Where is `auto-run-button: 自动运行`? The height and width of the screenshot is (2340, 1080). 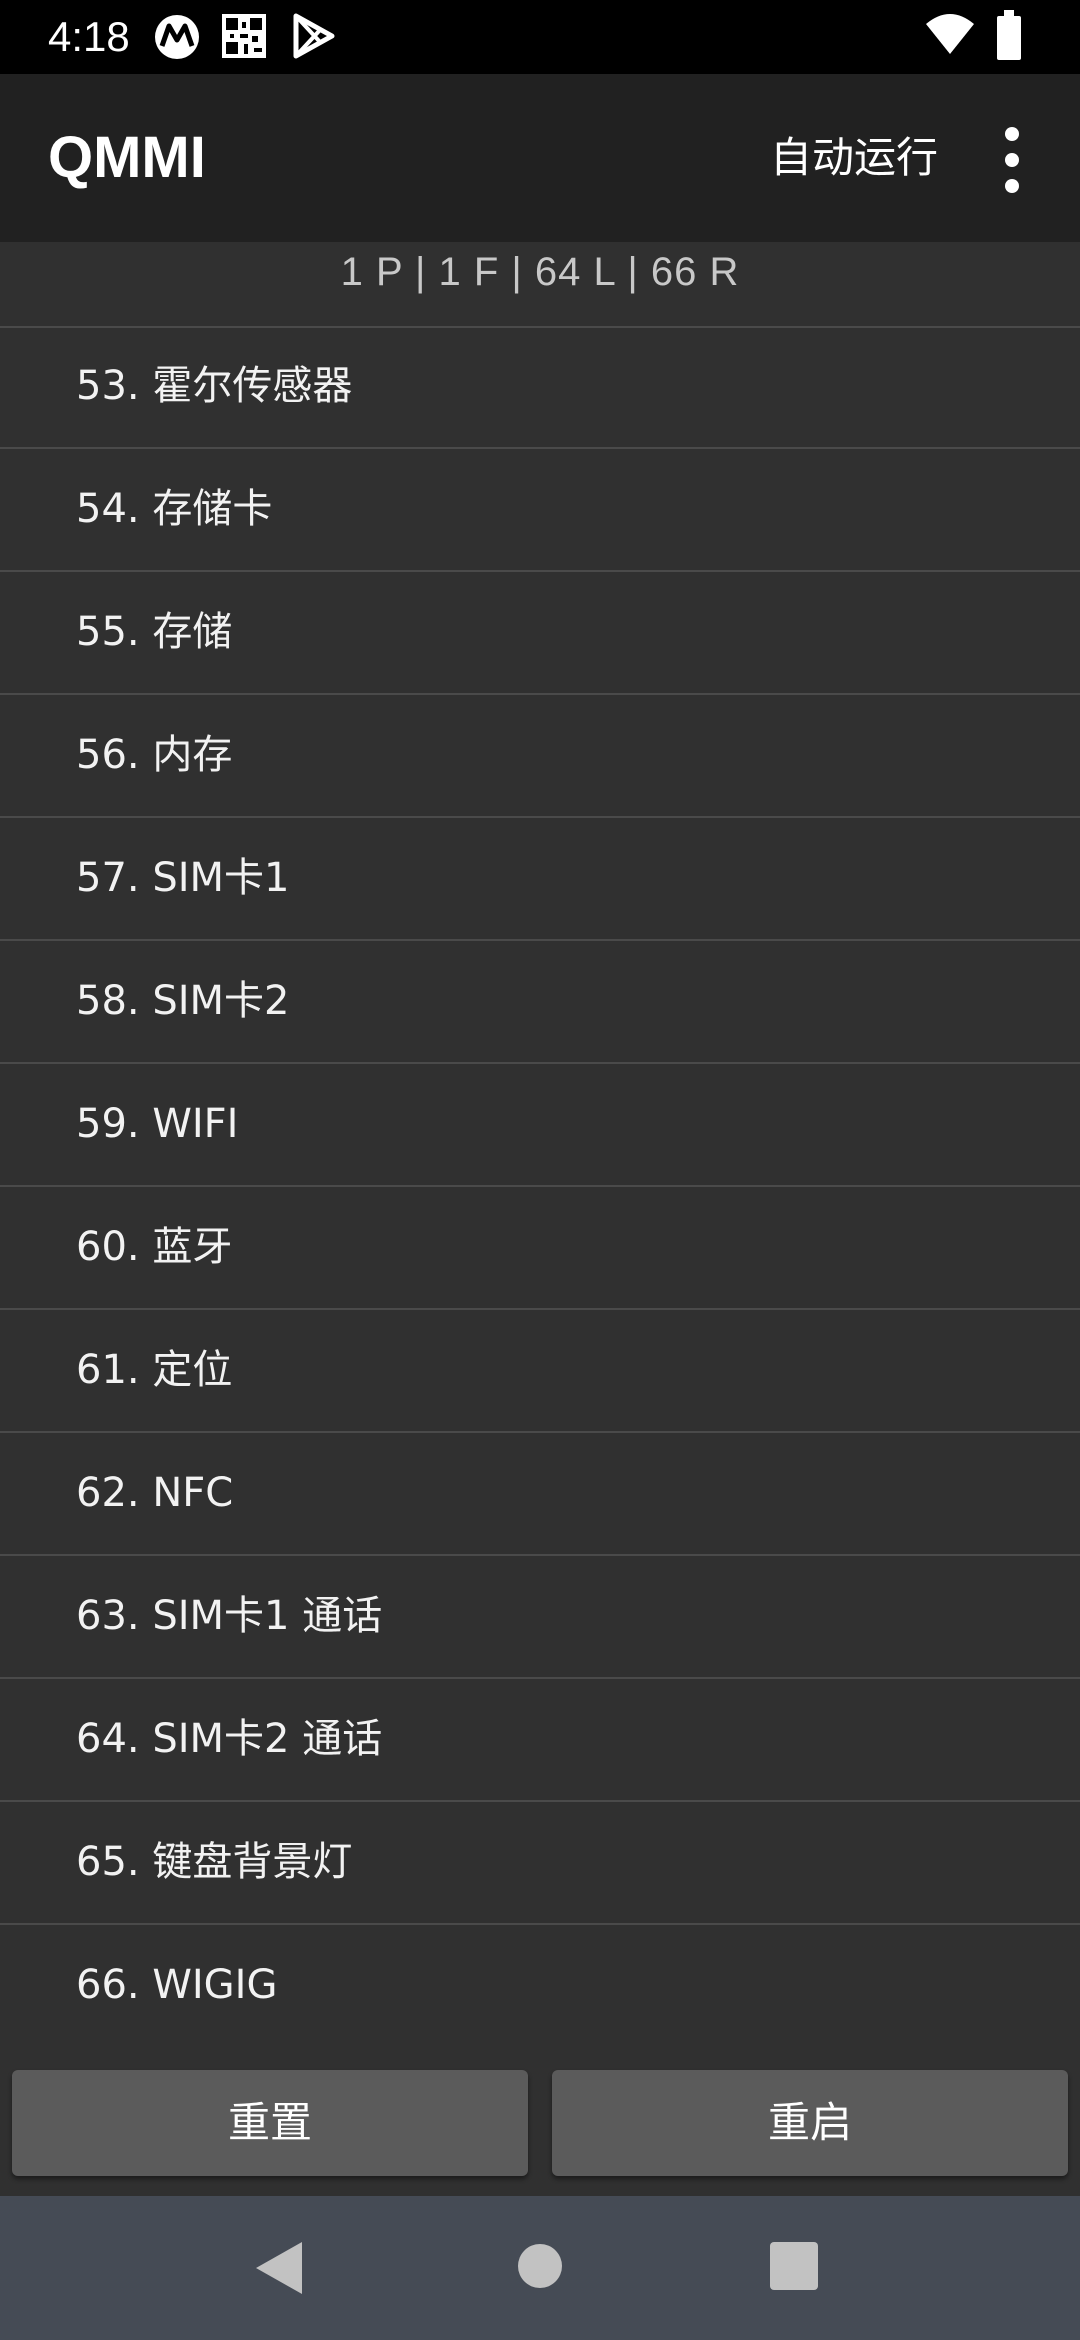 auto-run-button: 自动运行 is located at coordinates (854, 158).